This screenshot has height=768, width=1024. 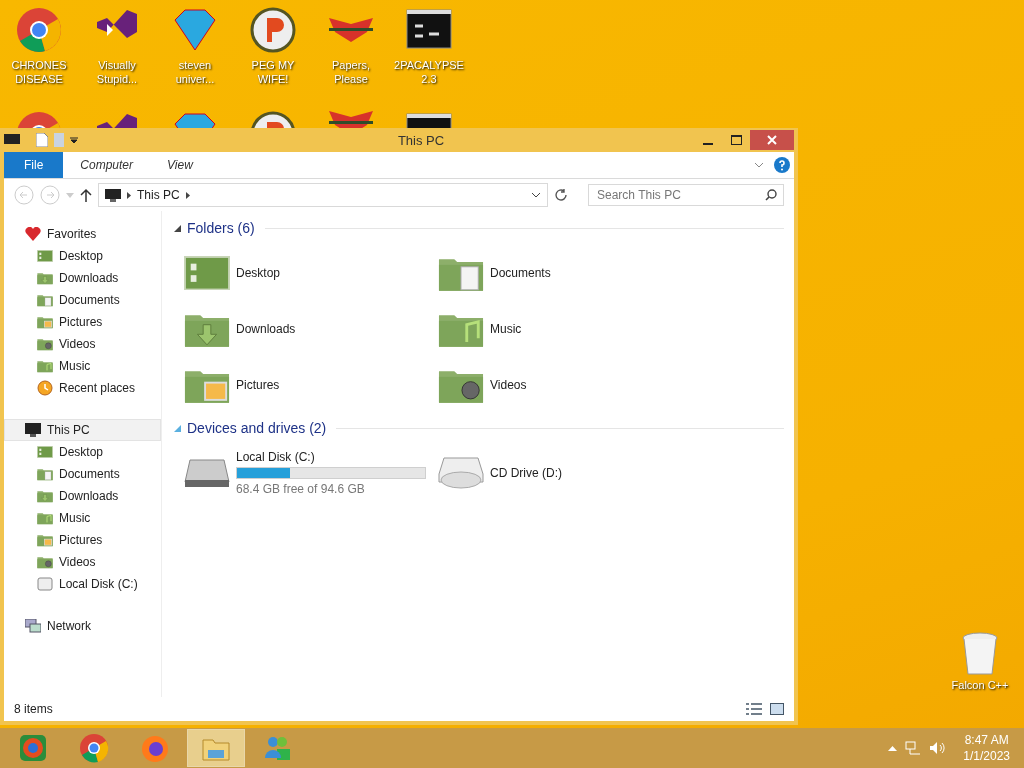 I want to click on dropdown-icon, so click(x=74, y=140).